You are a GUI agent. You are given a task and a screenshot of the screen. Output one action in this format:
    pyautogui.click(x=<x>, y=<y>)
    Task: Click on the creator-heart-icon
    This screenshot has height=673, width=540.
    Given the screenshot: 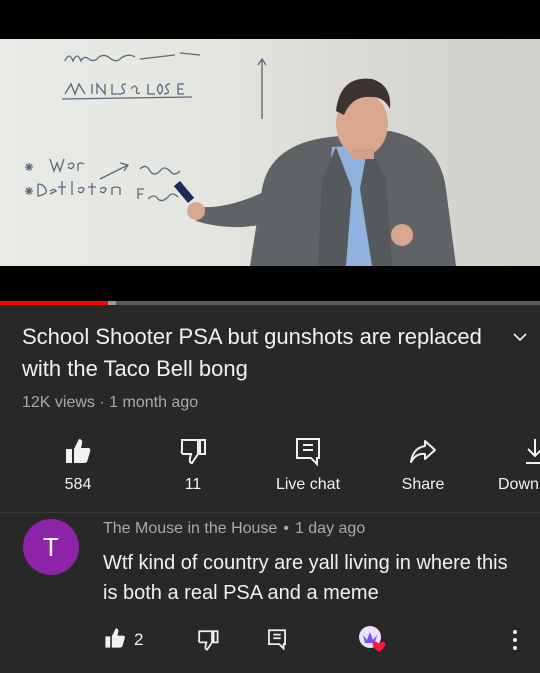 What is the action you would take?
    pyautogui.click(x=372, y=639)
    